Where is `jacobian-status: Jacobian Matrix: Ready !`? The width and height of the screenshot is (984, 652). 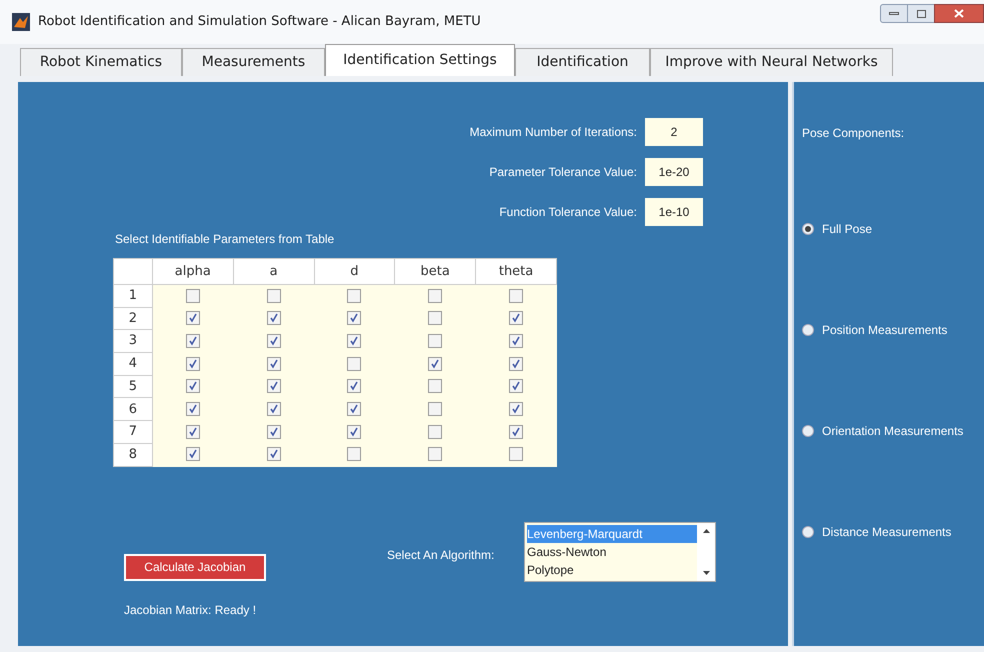
jacobian-status: Jacobian Matrix: Ready ! is located at coordinates (190, 610).